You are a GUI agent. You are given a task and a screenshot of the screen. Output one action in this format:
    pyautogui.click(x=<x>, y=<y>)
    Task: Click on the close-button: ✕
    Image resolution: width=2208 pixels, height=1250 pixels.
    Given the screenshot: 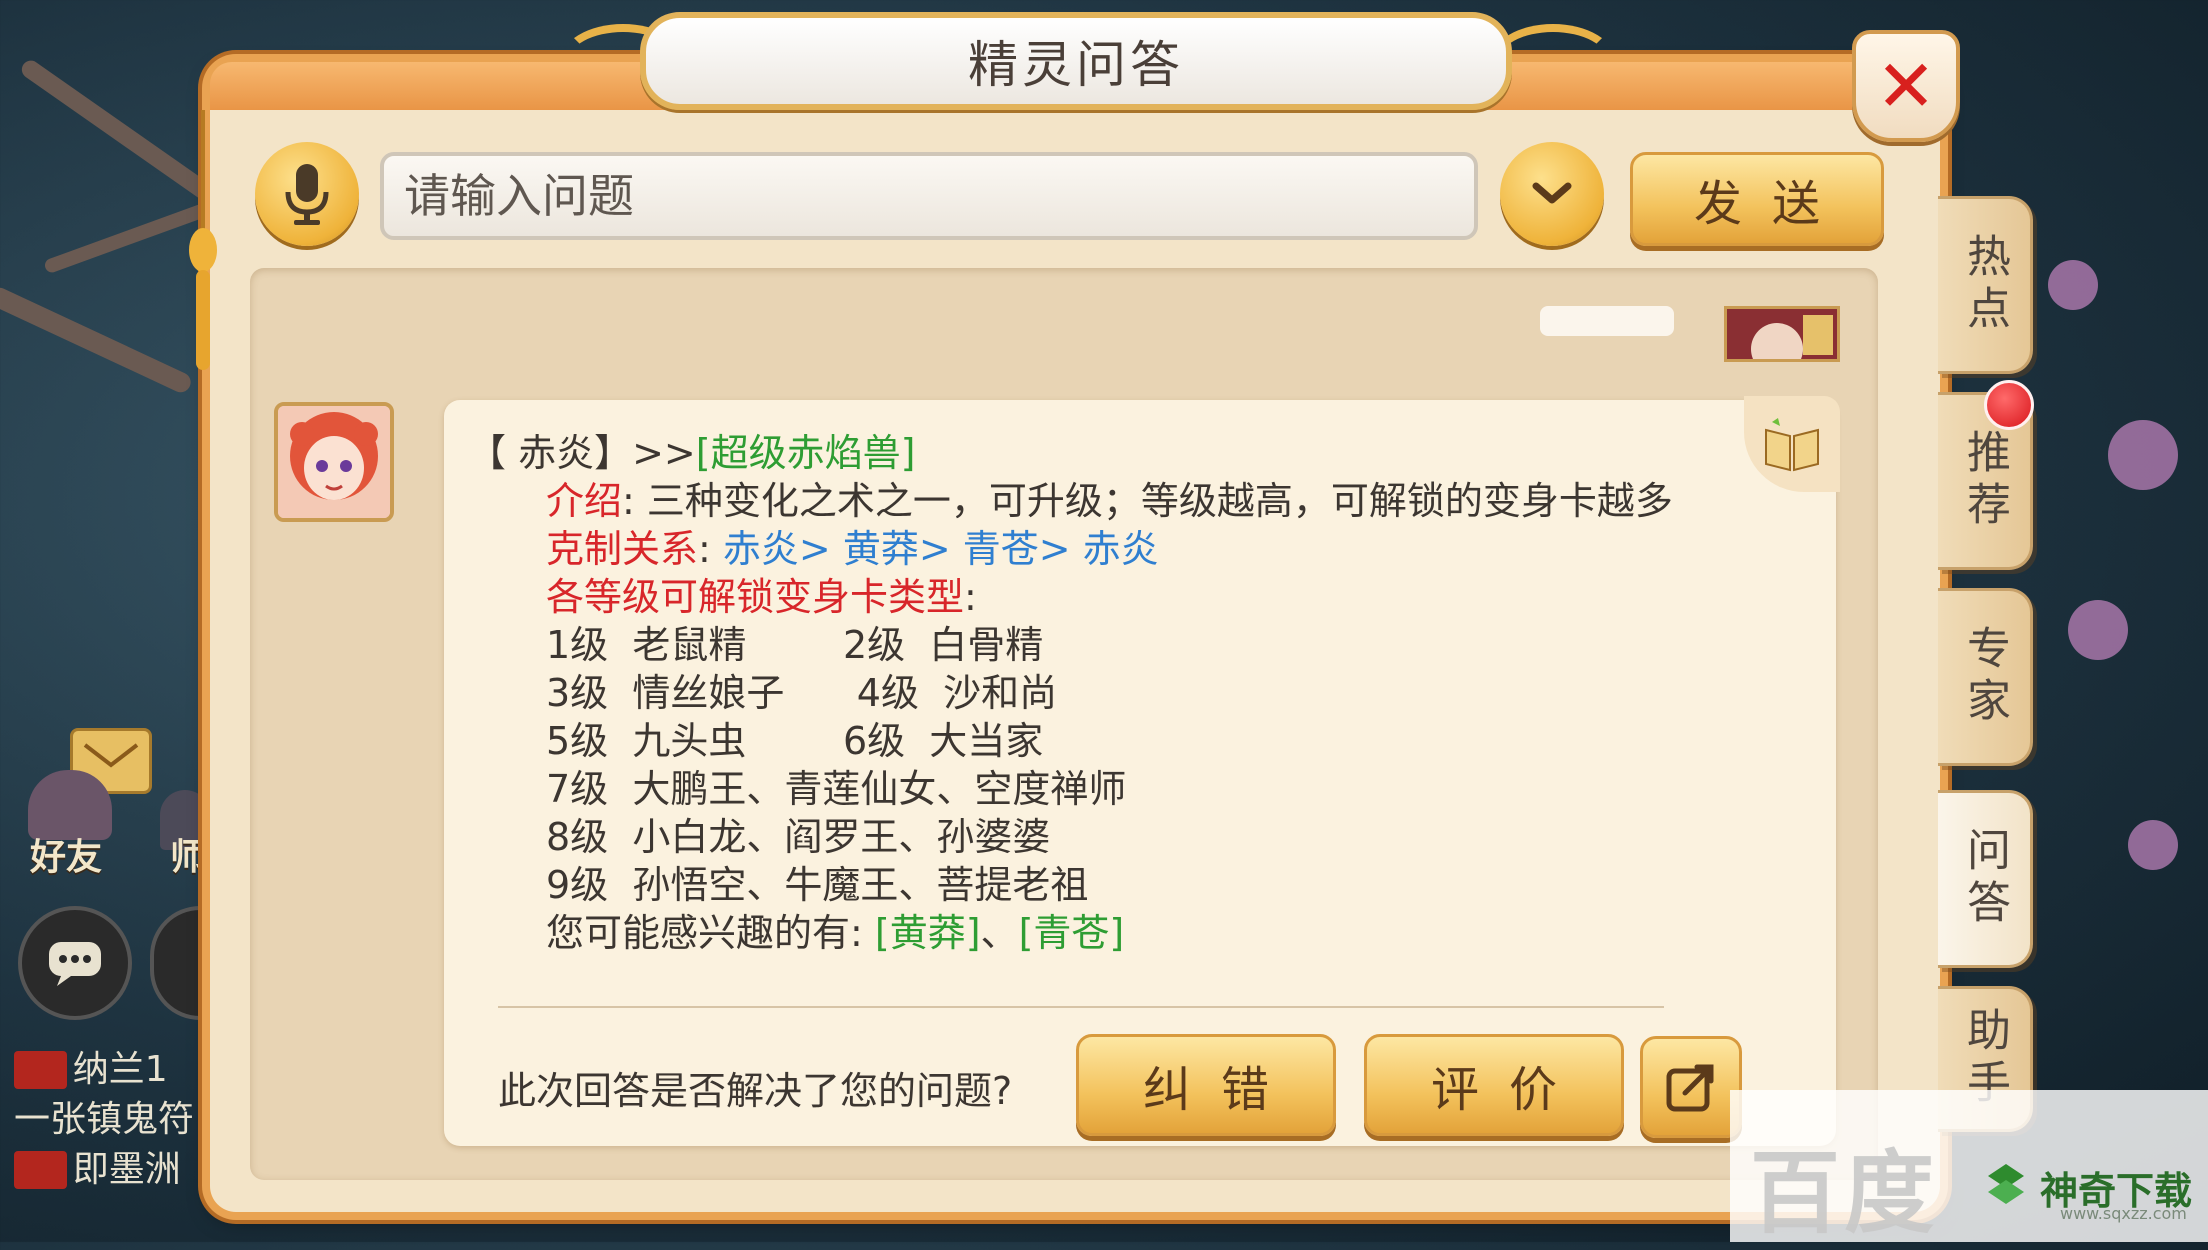 What is the action you would take?
    pyautogui.click(x=1906, y=86)
    